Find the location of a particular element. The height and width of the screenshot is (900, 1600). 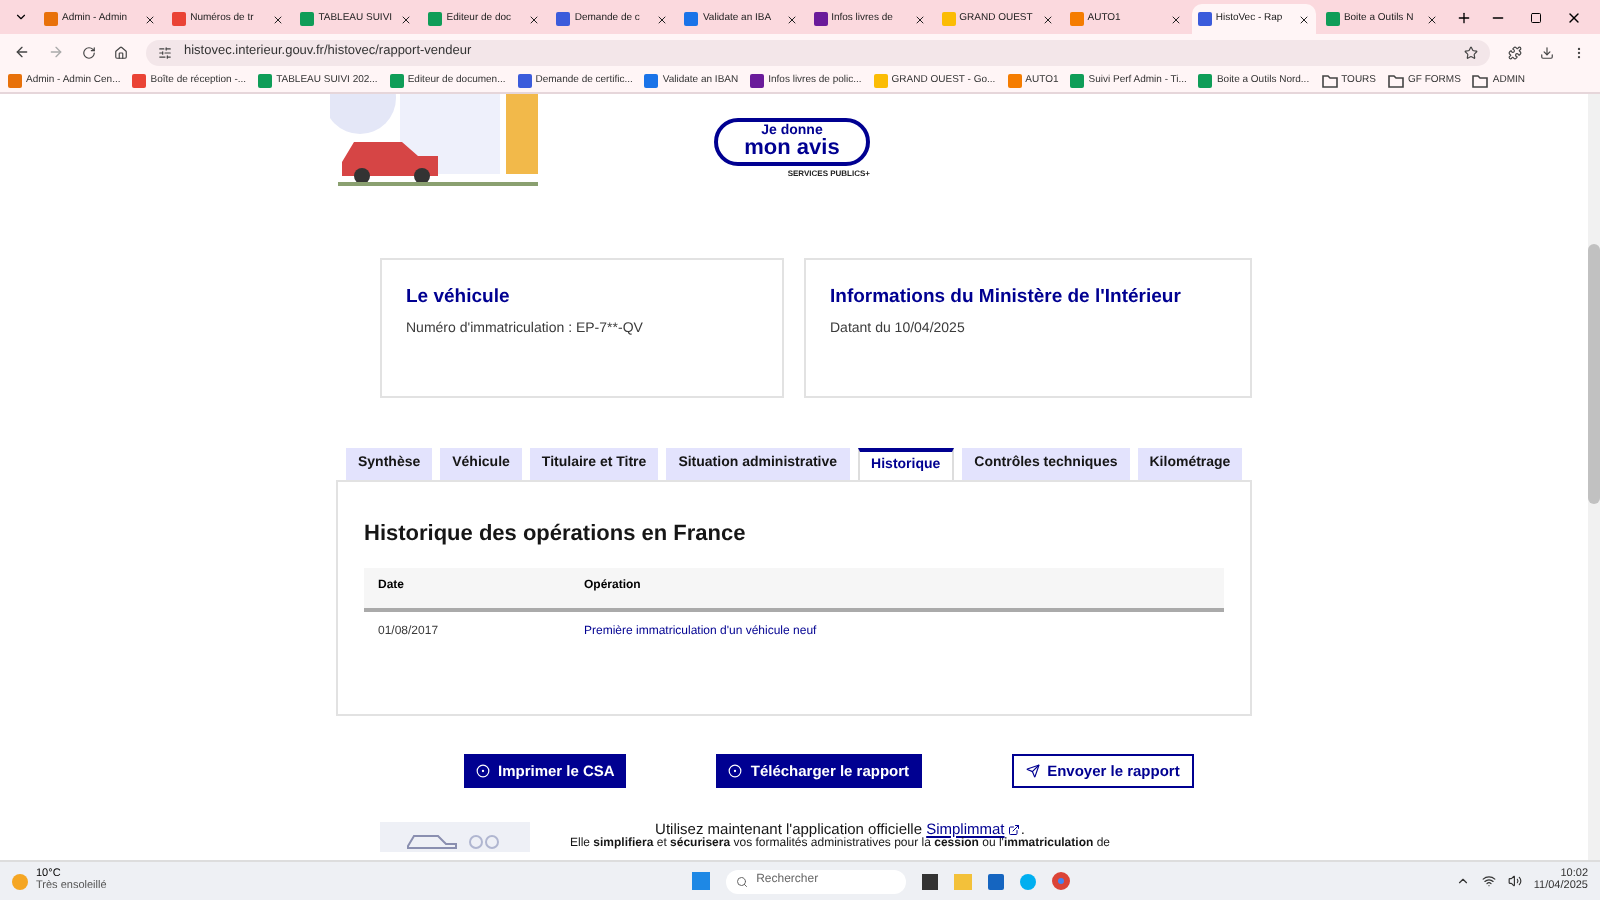

extensions-icon is located at coordinates (1515, 52).